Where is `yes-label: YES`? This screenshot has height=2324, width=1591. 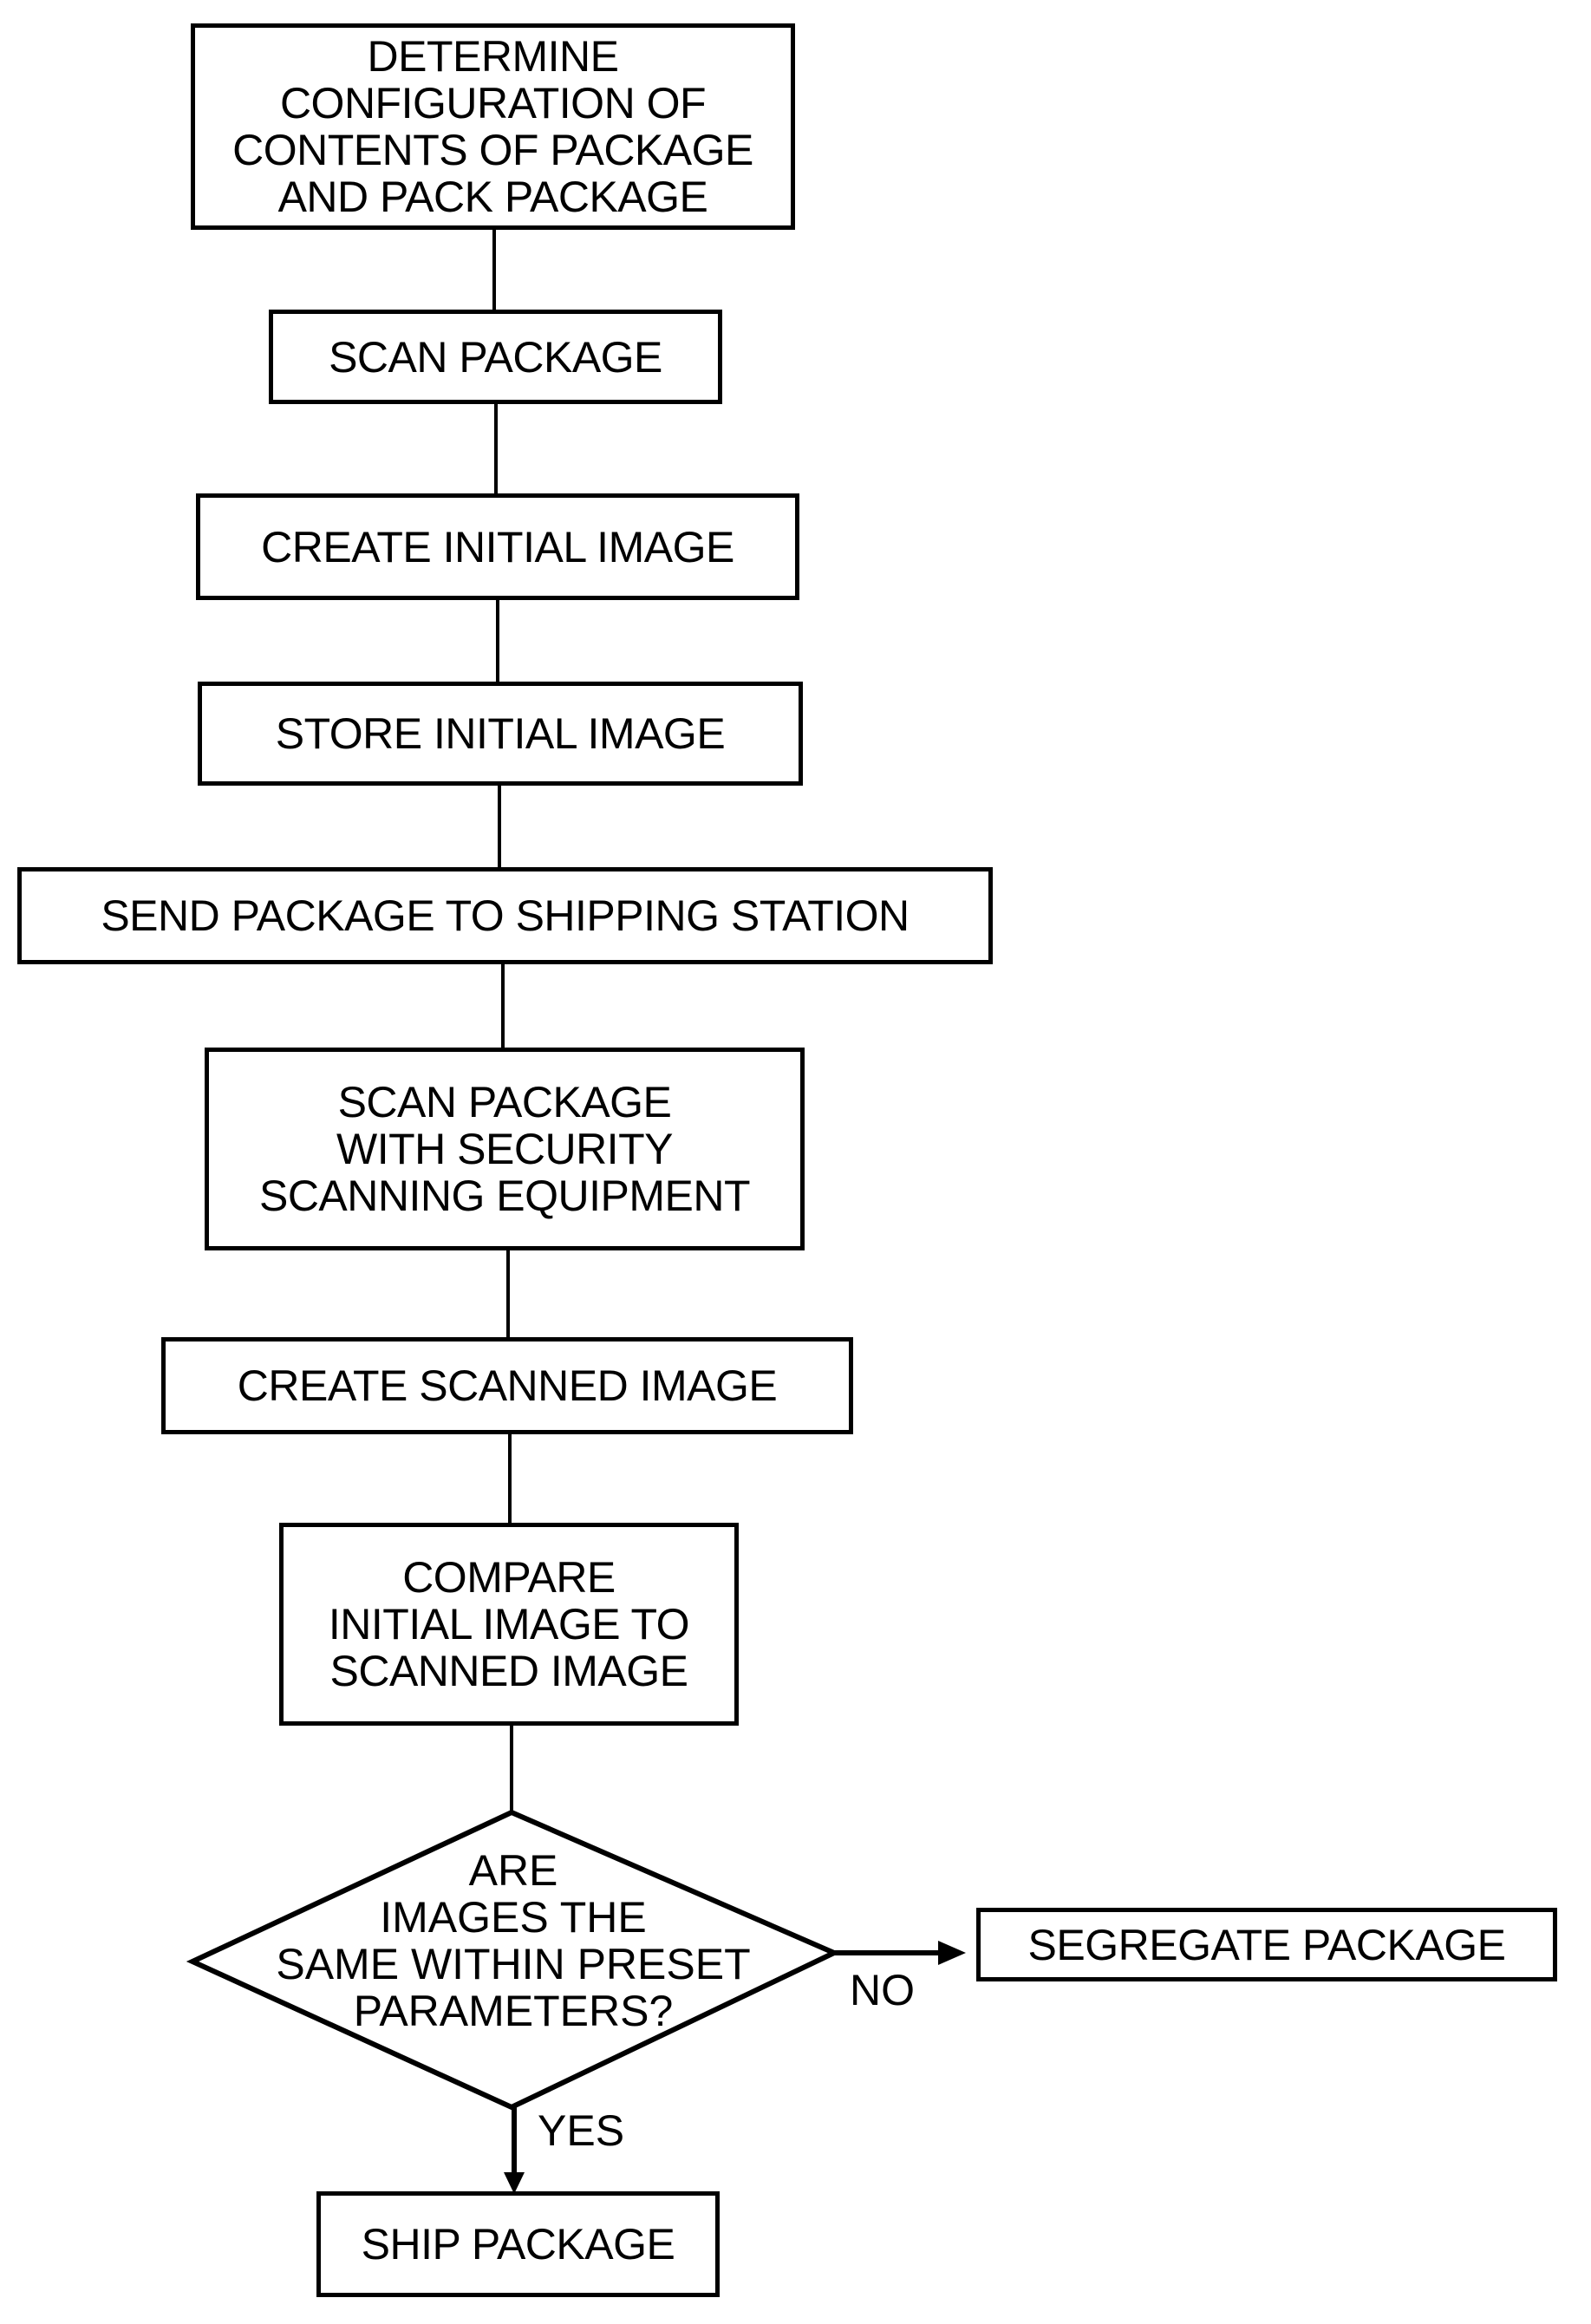
yes-label: YES is located at coordinates (581, 2130).